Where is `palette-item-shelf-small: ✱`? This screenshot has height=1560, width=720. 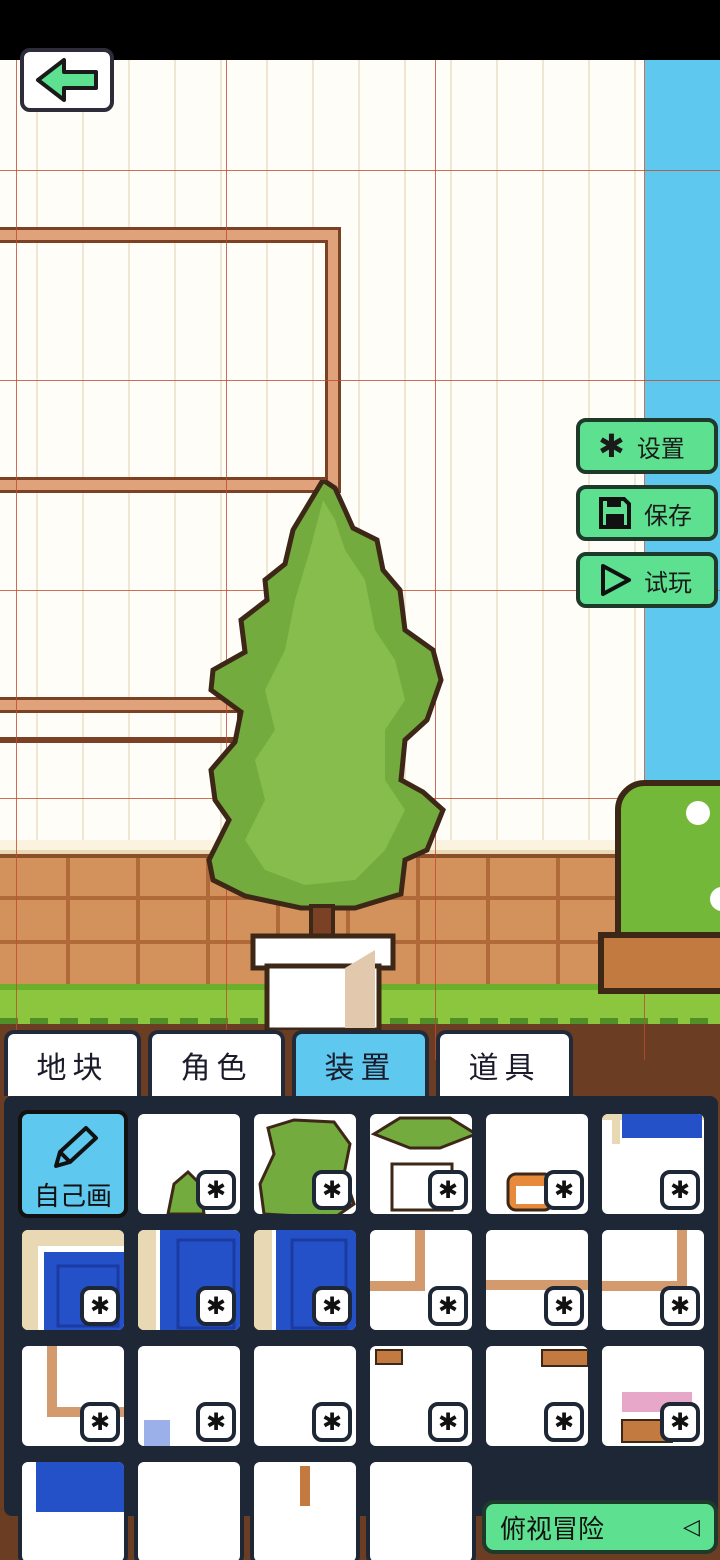
palette-item-shelf-small: ✱ is located at coordinates (421, 1396).